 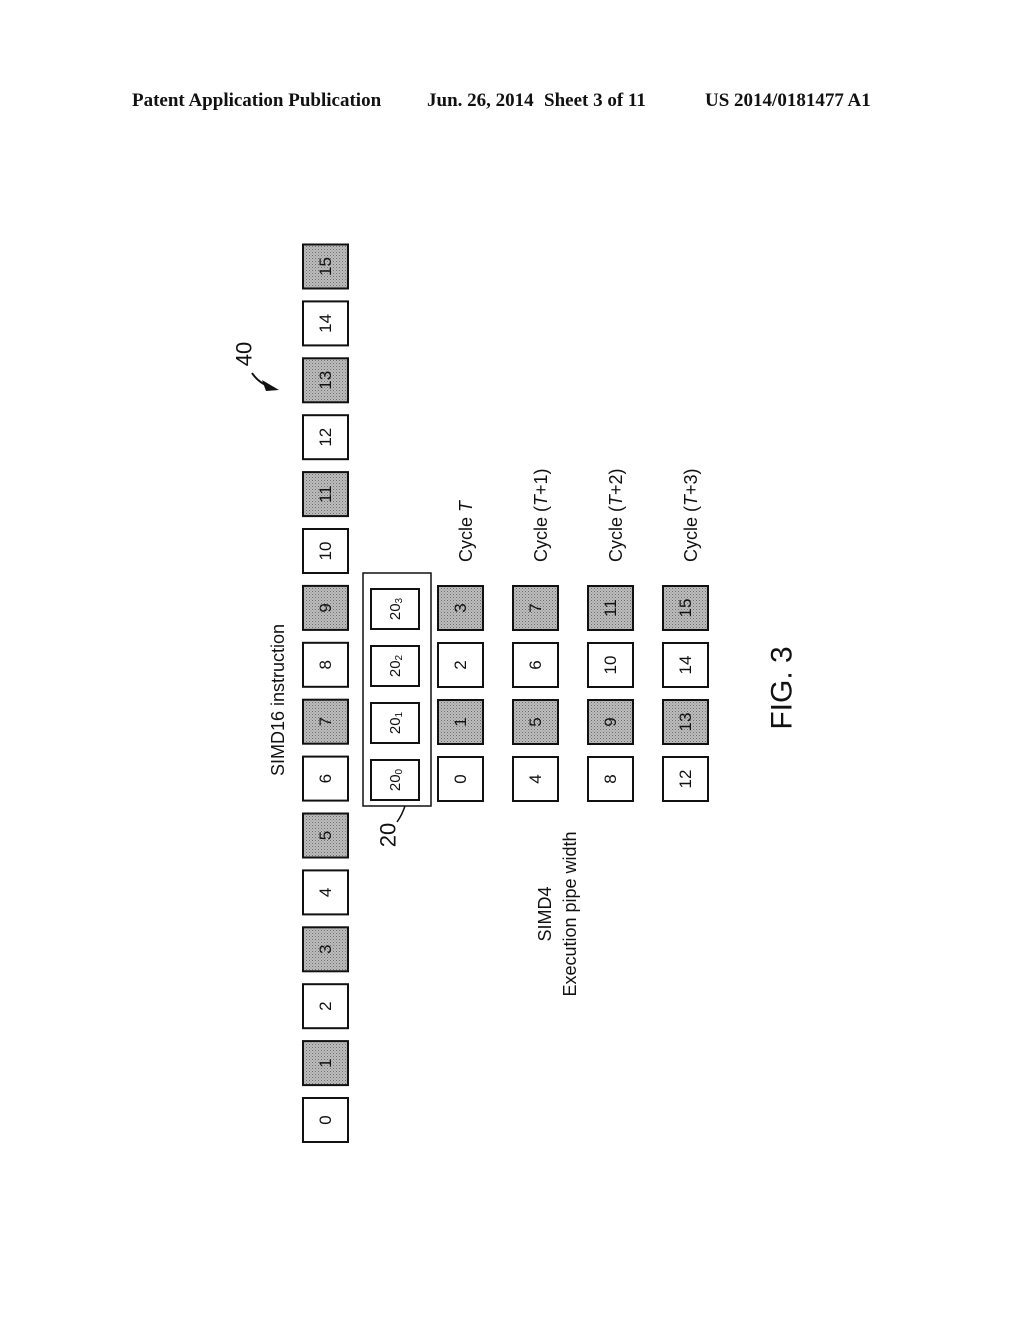 I want to click on cycle-label: Cycle (T+1), so click(x=541, y=515).